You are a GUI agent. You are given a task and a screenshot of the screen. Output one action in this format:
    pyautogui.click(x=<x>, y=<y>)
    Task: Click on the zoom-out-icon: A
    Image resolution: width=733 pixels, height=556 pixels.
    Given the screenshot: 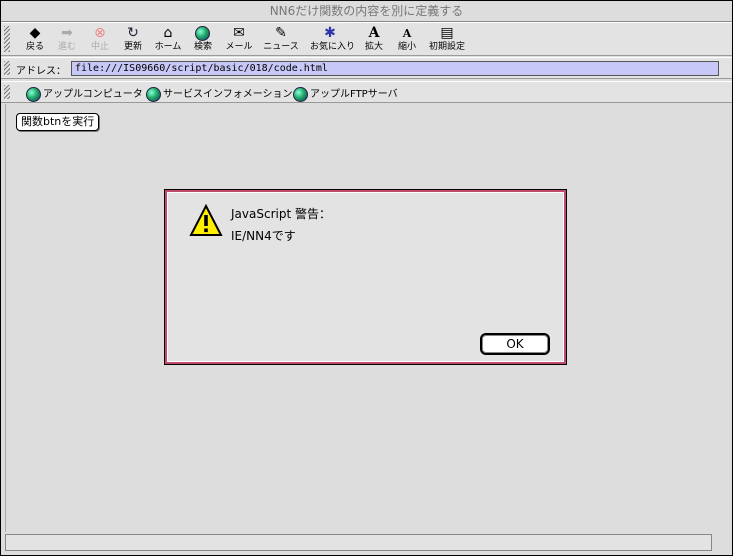 What is the action you would take?
    pyautogui.click(x=407, y=33)
    